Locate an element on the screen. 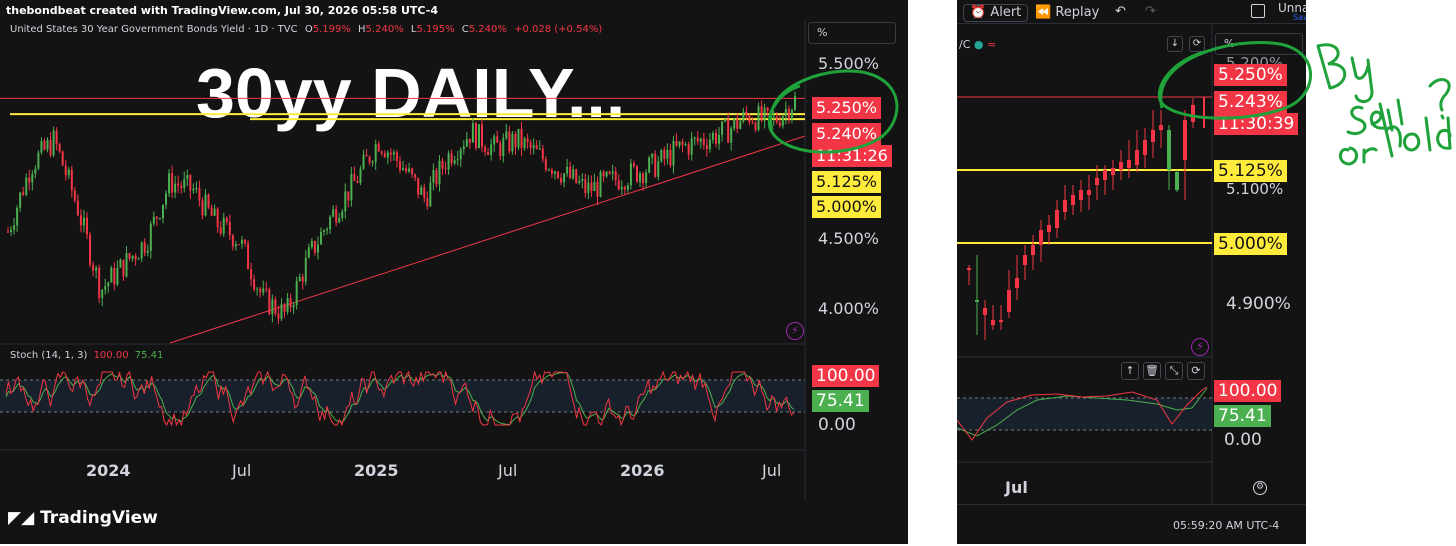 This screenshot has width=1456, height=546. right-countdown-label: 11:30:39 is located at coordinates (1256, 124).